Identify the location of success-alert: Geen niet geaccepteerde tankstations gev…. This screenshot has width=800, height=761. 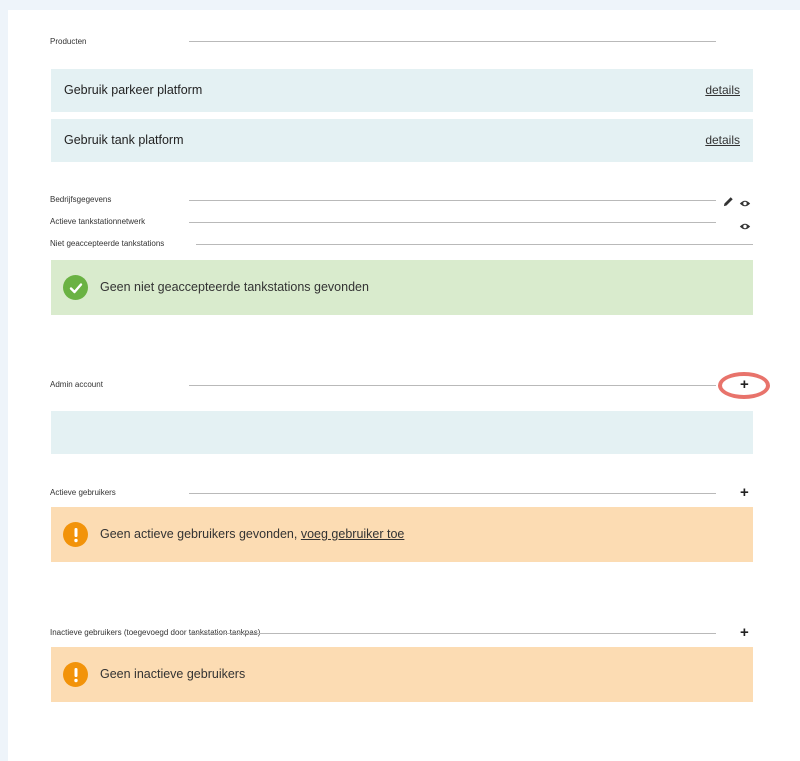
(402, 287).